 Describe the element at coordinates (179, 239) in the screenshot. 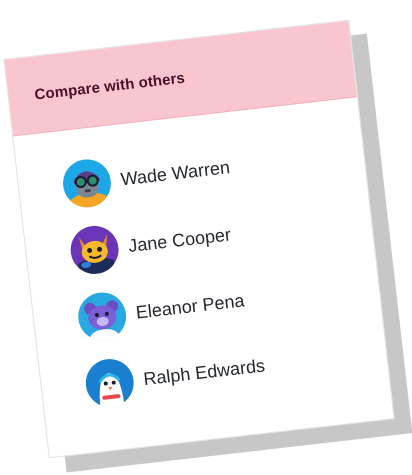

I see `user-name: Jane Cooper` at that location.